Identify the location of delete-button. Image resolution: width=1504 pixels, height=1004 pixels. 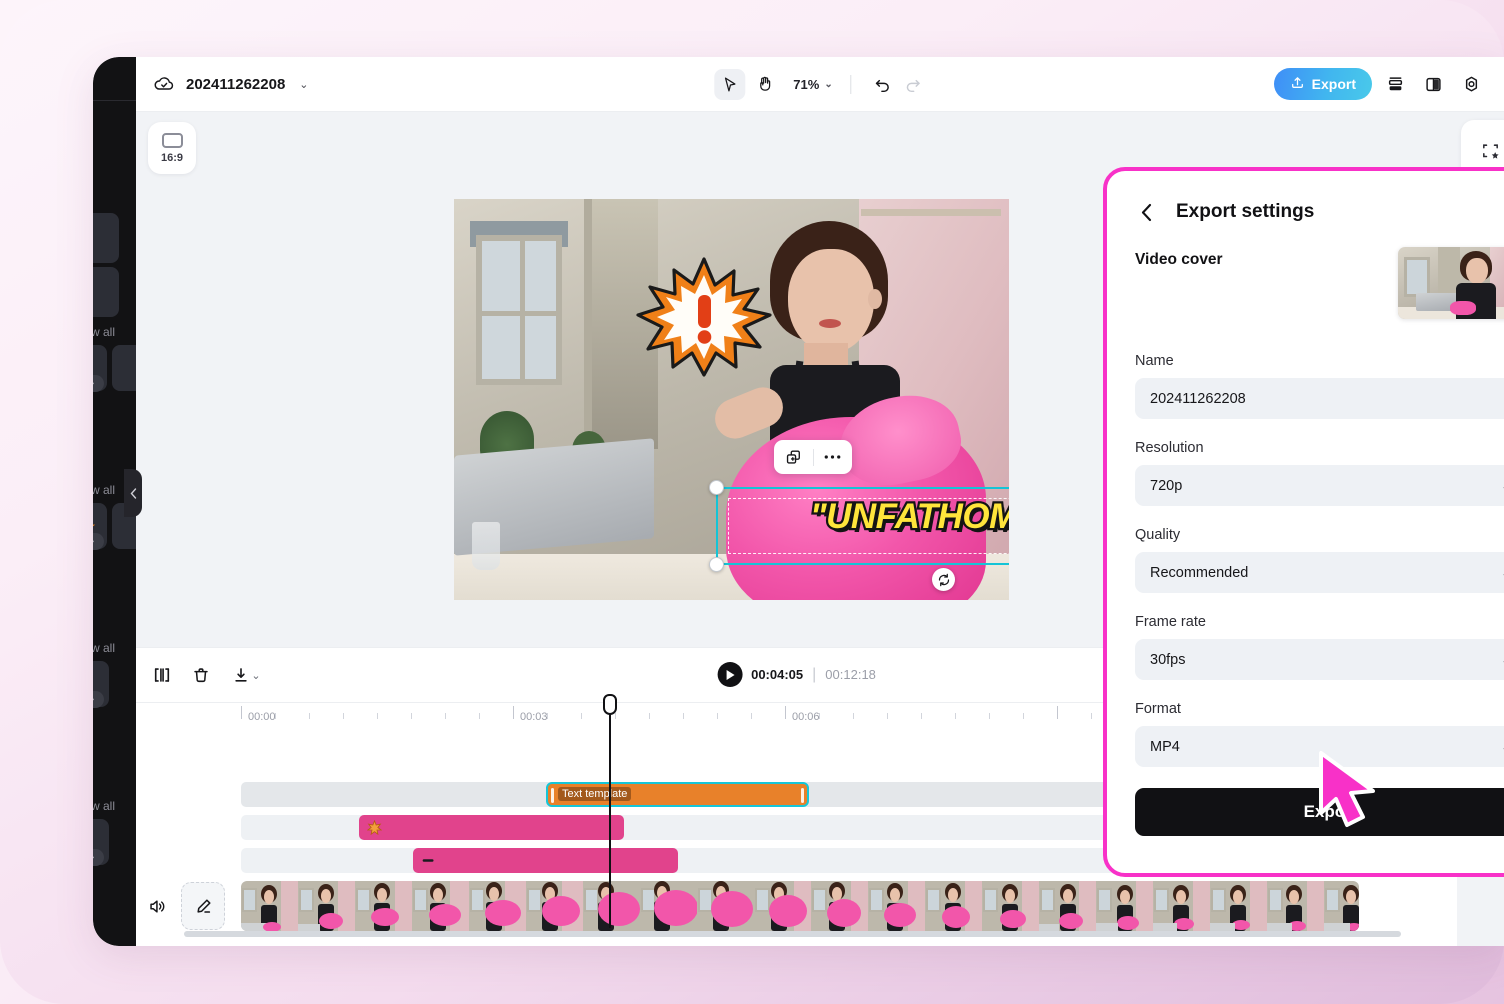
(201, 675).